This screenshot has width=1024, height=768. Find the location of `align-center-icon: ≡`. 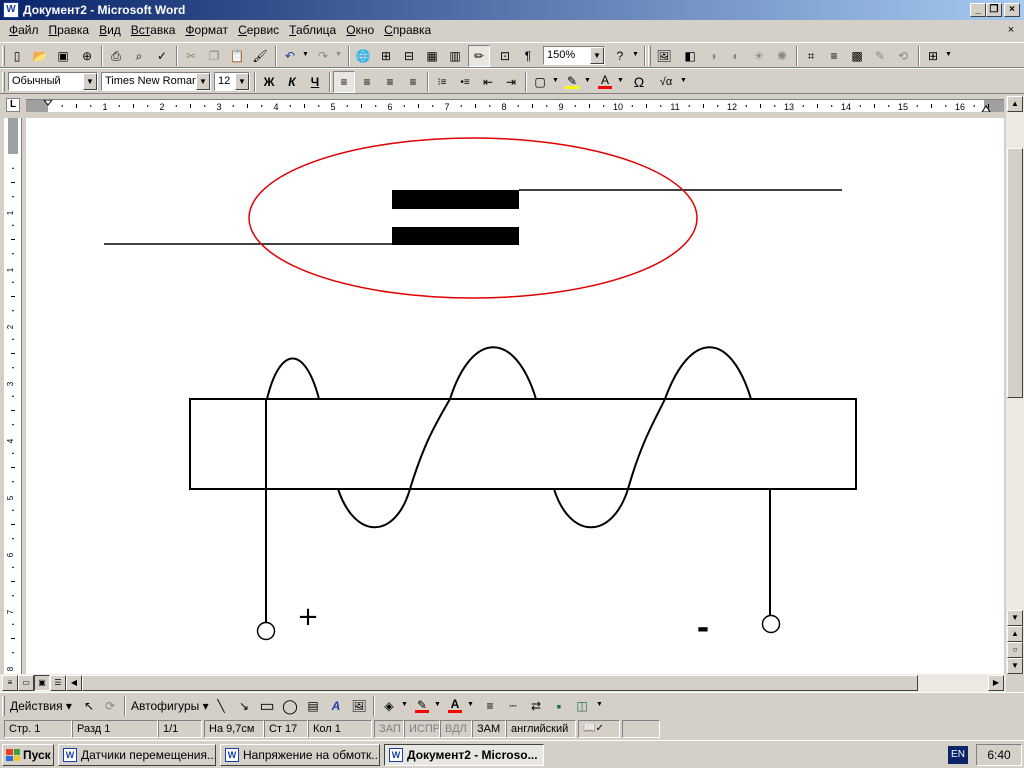

align-center-icon: ≡ is located at coordinates (367, 82).